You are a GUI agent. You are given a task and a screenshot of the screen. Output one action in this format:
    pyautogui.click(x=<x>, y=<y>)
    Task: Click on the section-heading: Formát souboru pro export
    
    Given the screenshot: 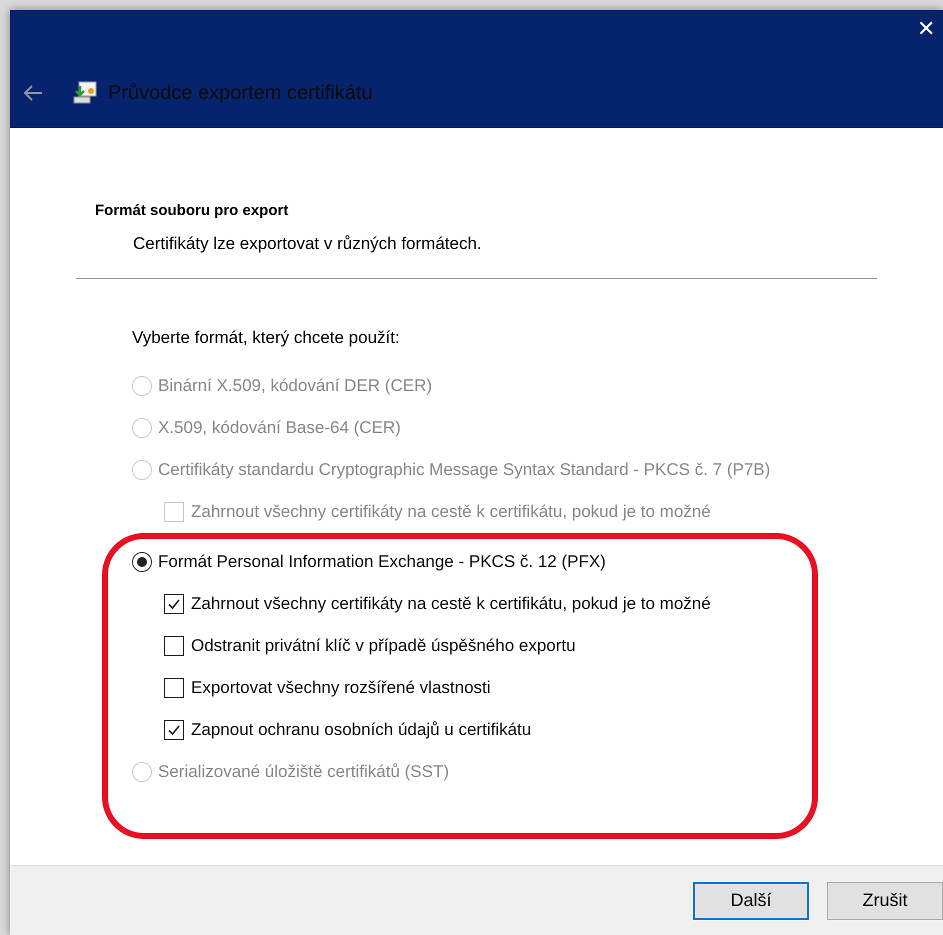 What is the action you would take?
    pyautogui.click(x=192, y=211)
    